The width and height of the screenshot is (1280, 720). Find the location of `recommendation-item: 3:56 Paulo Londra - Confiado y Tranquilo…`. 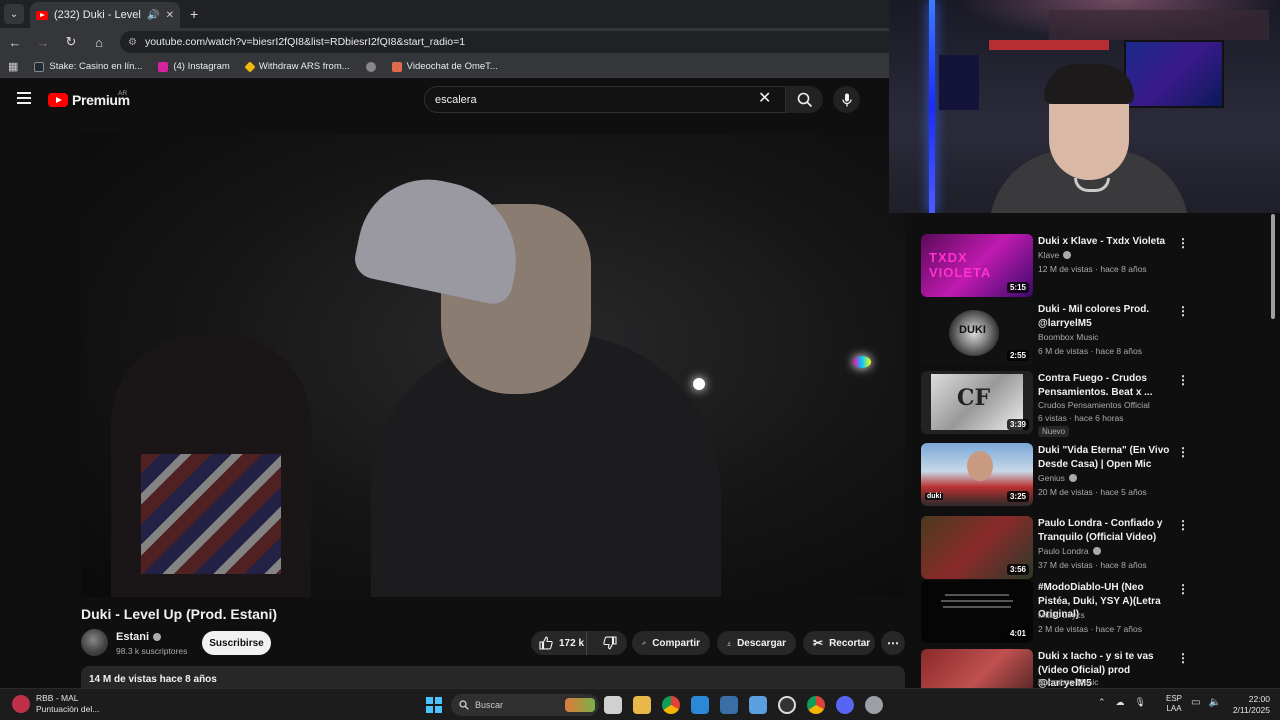

recommendation-item: 3:56 Paulo Londra - Confiado y Tranquilo… is located at coordinates (1093, 548).